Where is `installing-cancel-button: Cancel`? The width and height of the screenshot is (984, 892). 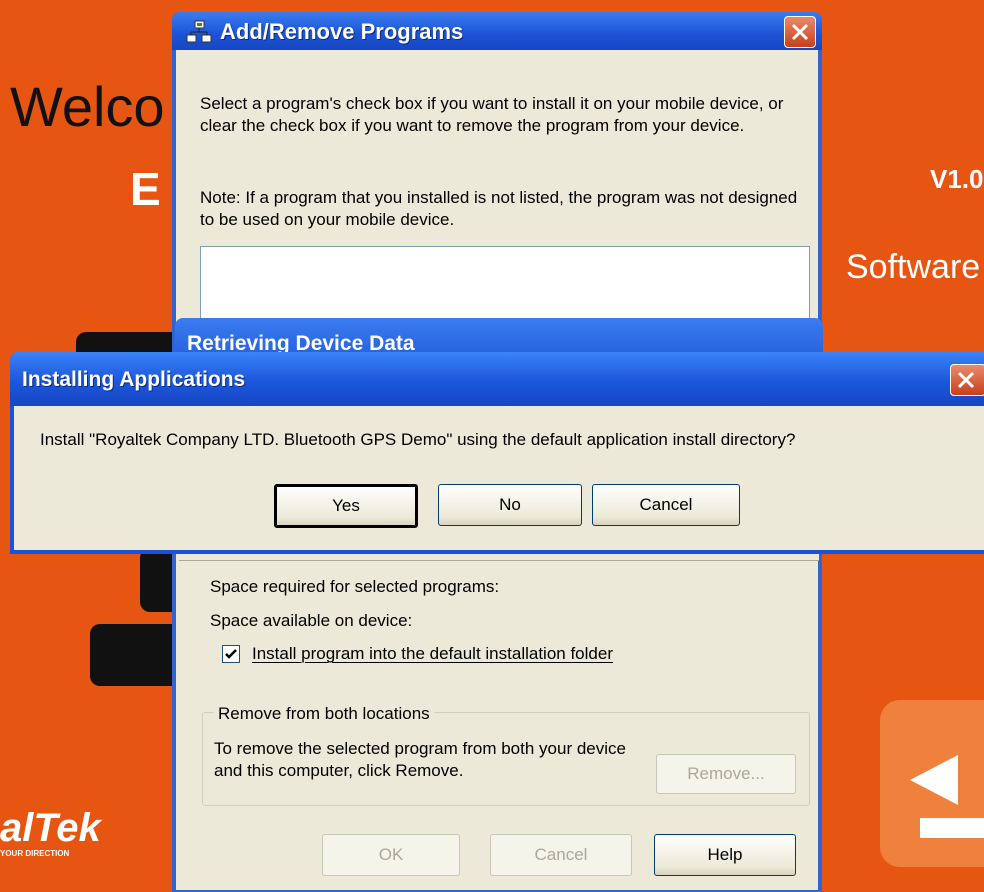 installing-cancel-button: Cancel is located at coordinates (666, 505).